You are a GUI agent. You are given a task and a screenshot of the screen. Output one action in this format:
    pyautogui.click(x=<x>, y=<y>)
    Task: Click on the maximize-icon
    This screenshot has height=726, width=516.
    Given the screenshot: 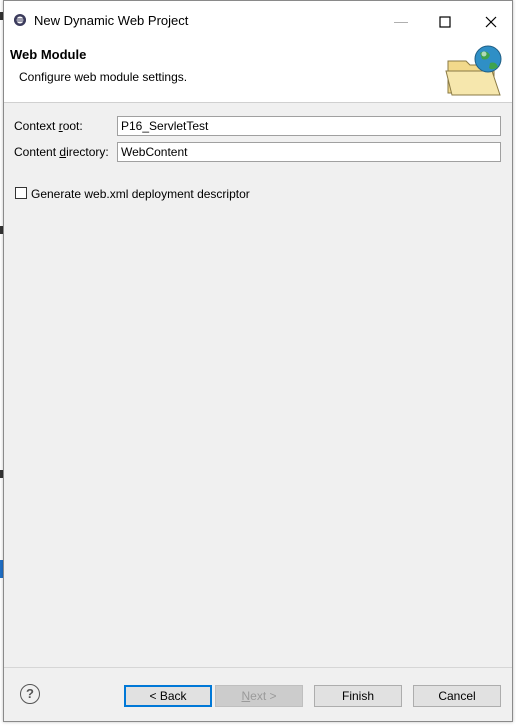 What is the action you would take?
    pyautogui.click(x=445, y=22)
    